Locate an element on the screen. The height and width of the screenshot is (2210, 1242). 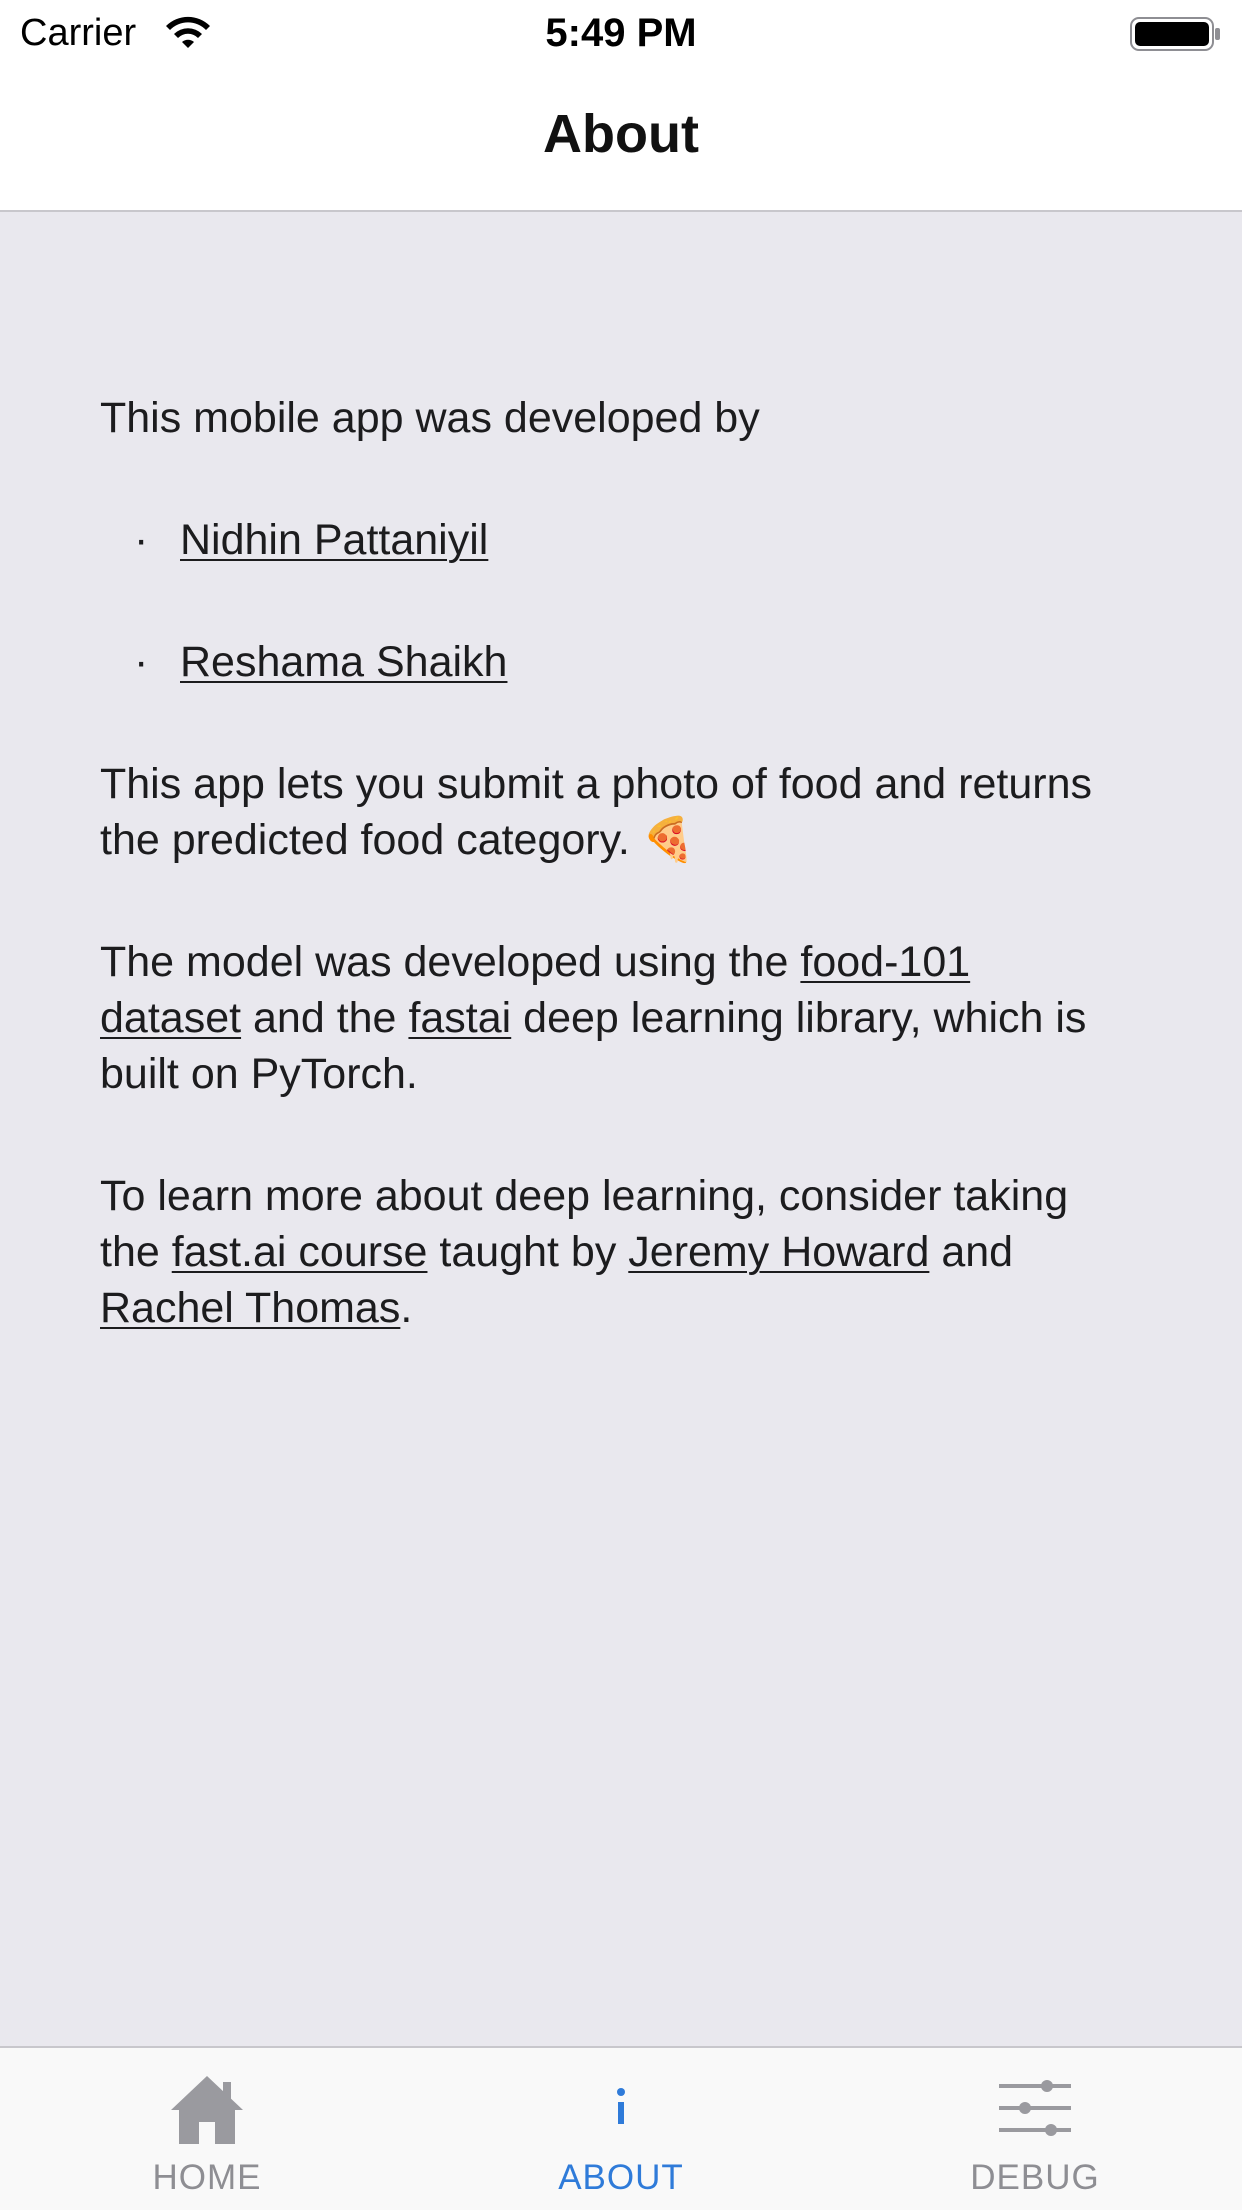
fastai-course-link: fast.ai course is located at coordinates (300, 1252).